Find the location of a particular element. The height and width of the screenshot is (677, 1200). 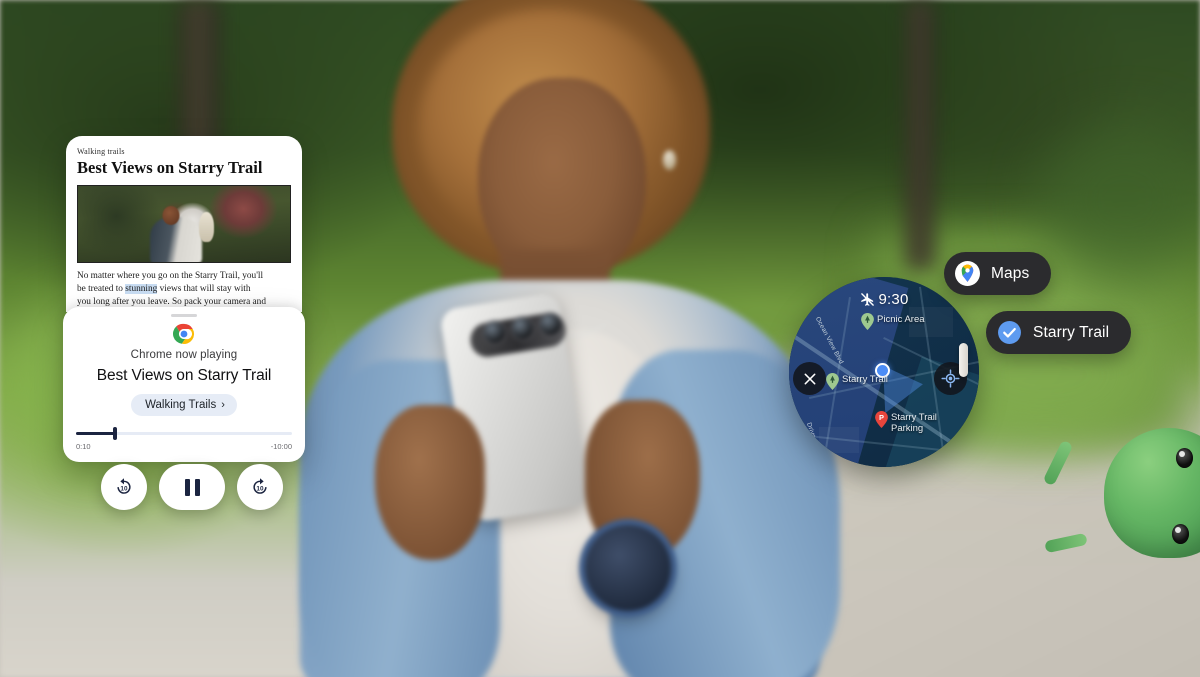

poi-picnic-area: Picnic Area is located at coordinates (893, 321).